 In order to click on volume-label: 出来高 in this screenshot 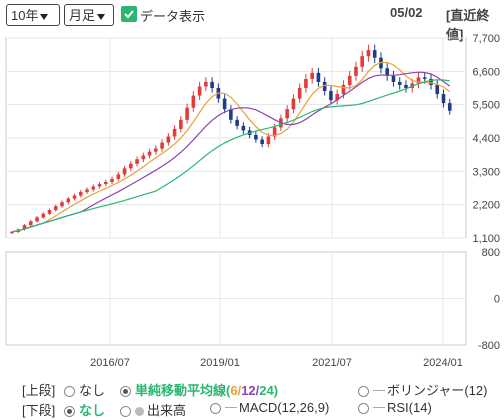, I will do `click(167, 410)`.